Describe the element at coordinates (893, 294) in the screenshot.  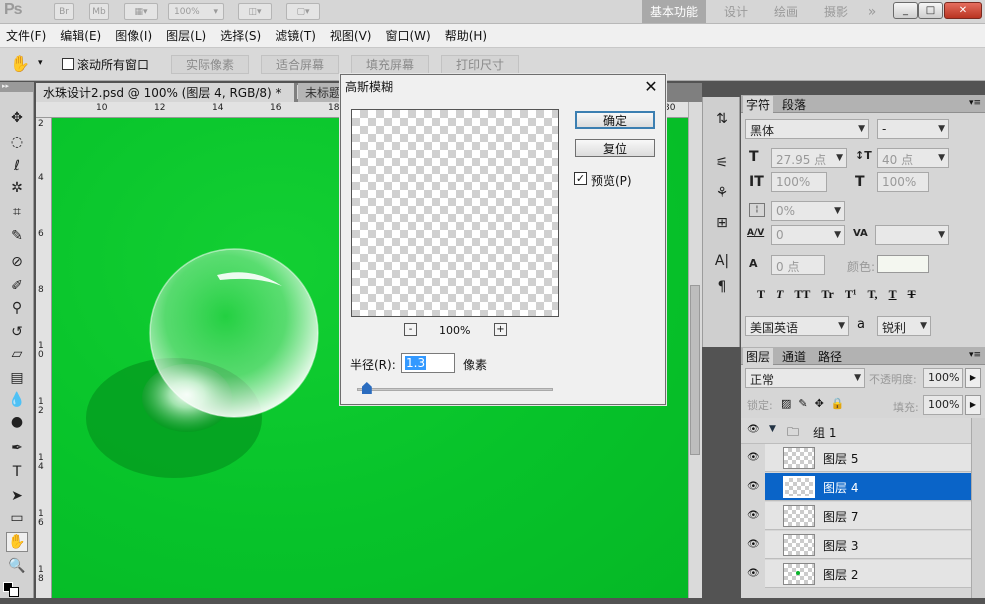
I see `underline-button: T` at that location.